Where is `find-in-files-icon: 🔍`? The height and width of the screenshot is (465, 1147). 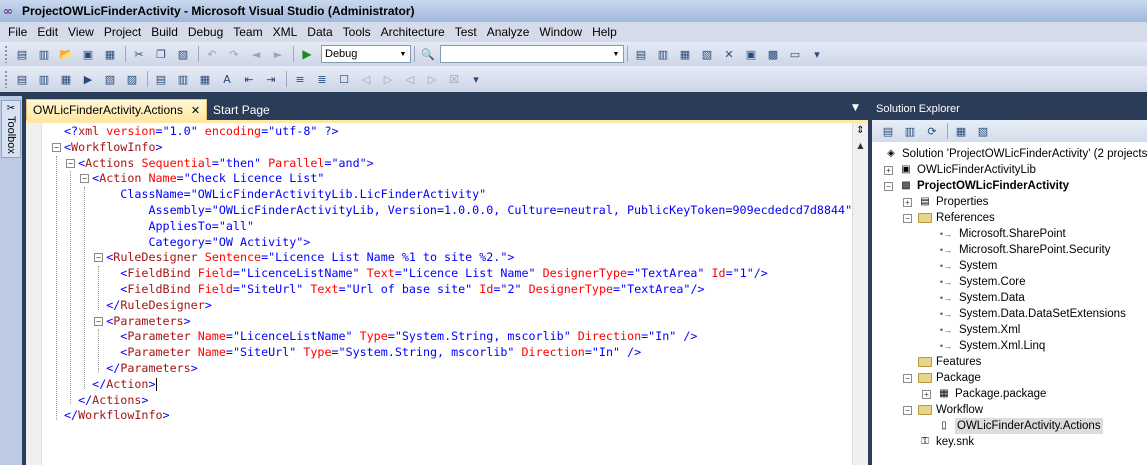 find-in-files-icon: 🔍 is located at coordinates (428, 54).